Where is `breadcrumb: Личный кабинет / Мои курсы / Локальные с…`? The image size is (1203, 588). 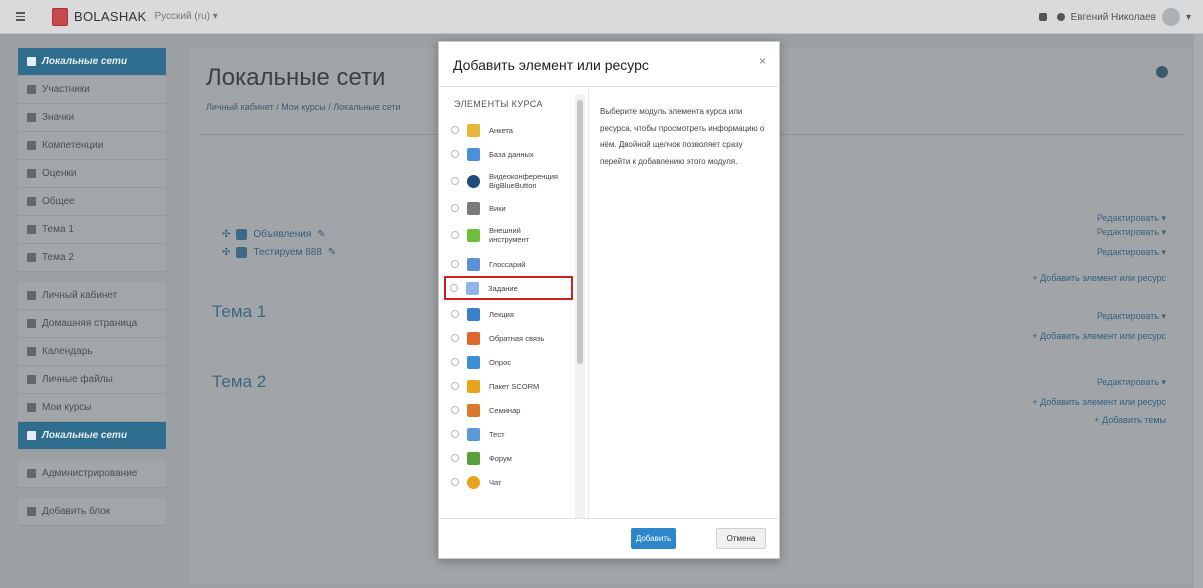
breadcrumb: Личный кабинет / Мои курсы / Локальные с… is located at coordinates (303, 107).